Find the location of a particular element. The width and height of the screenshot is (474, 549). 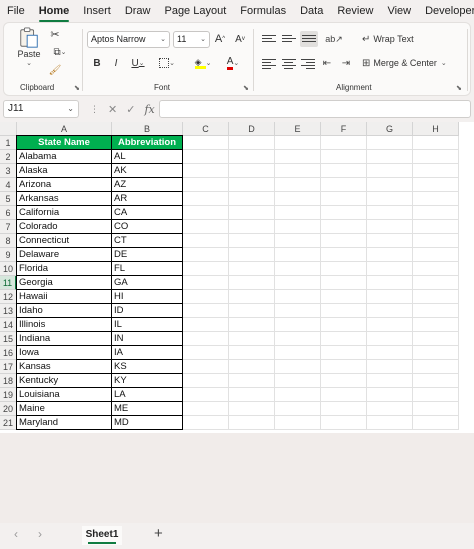

row-header-10: 10 is located at coordinates (8, 269).